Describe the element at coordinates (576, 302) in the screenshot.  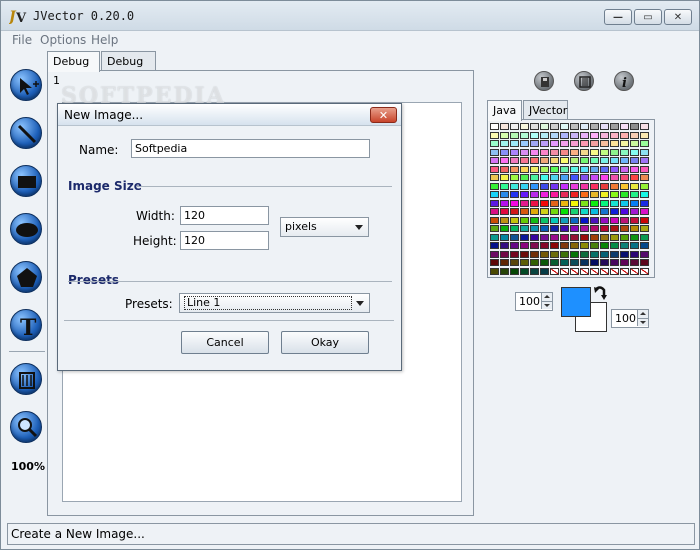
I see `foreground-color-swatch` at that location.